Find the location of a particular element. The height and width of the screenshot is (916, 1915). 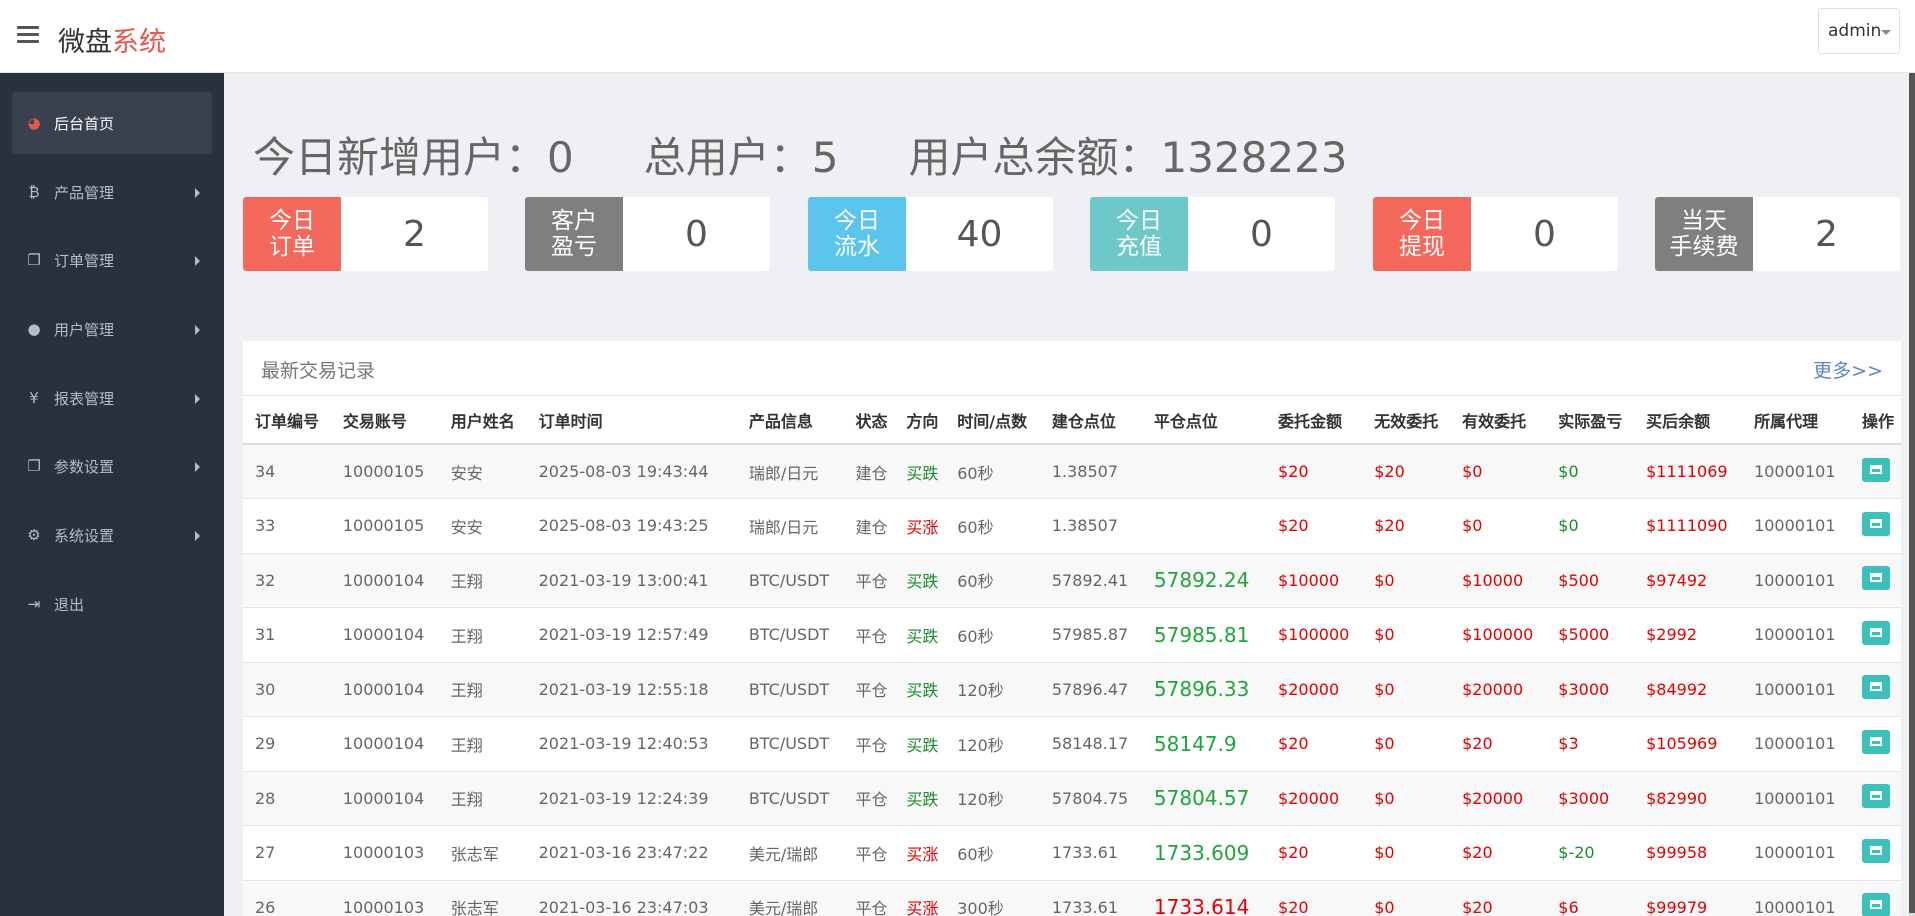

brand-logo: 微盘系统 is located at coordinates (112, 39).